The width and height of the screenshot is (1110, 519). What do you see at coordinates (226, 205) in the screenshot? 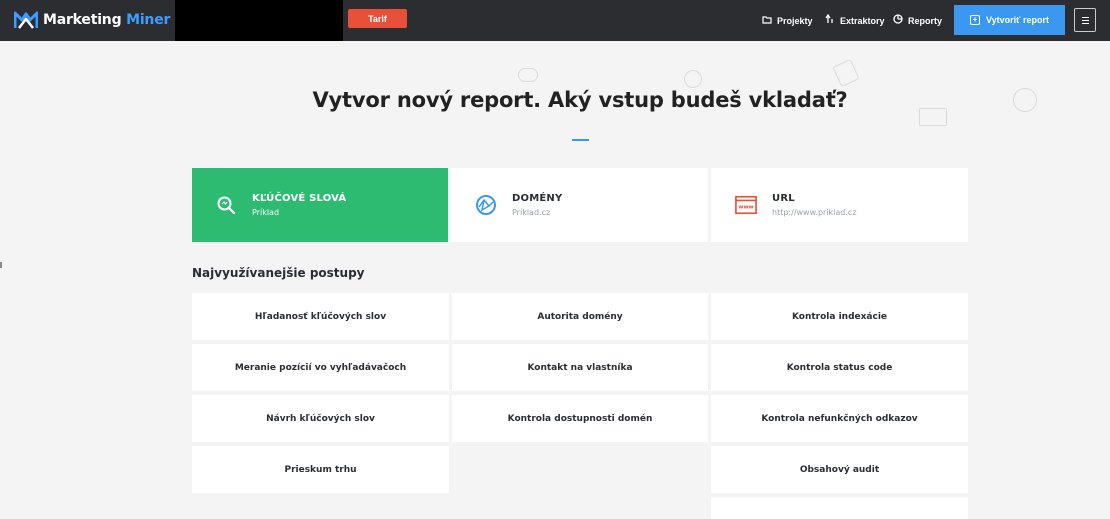
I see `search-icon` at bounding box center [226, 205].